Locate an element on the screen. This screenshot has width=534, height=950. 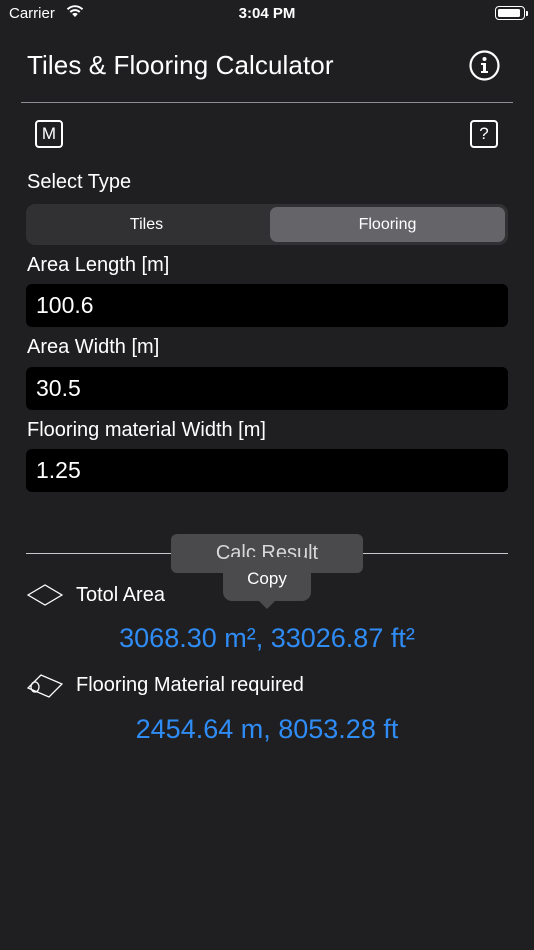
battery-icon is located at coordinates (511, 13).